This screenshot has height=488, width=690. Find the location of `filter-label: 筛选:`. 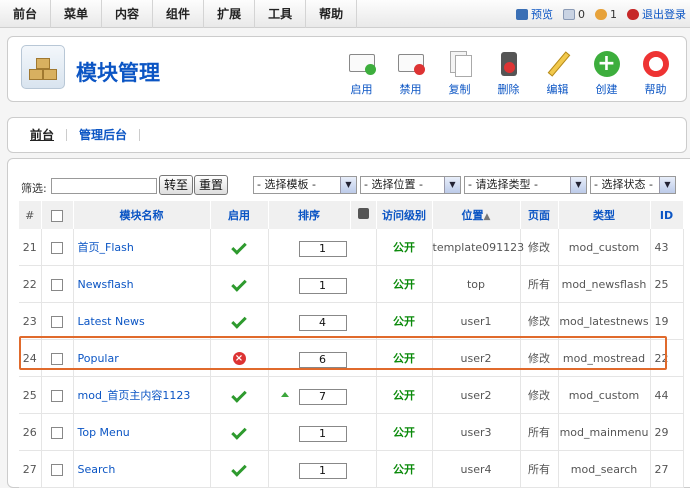

filter-label: 筛选: is located at coordinates (34, 188).